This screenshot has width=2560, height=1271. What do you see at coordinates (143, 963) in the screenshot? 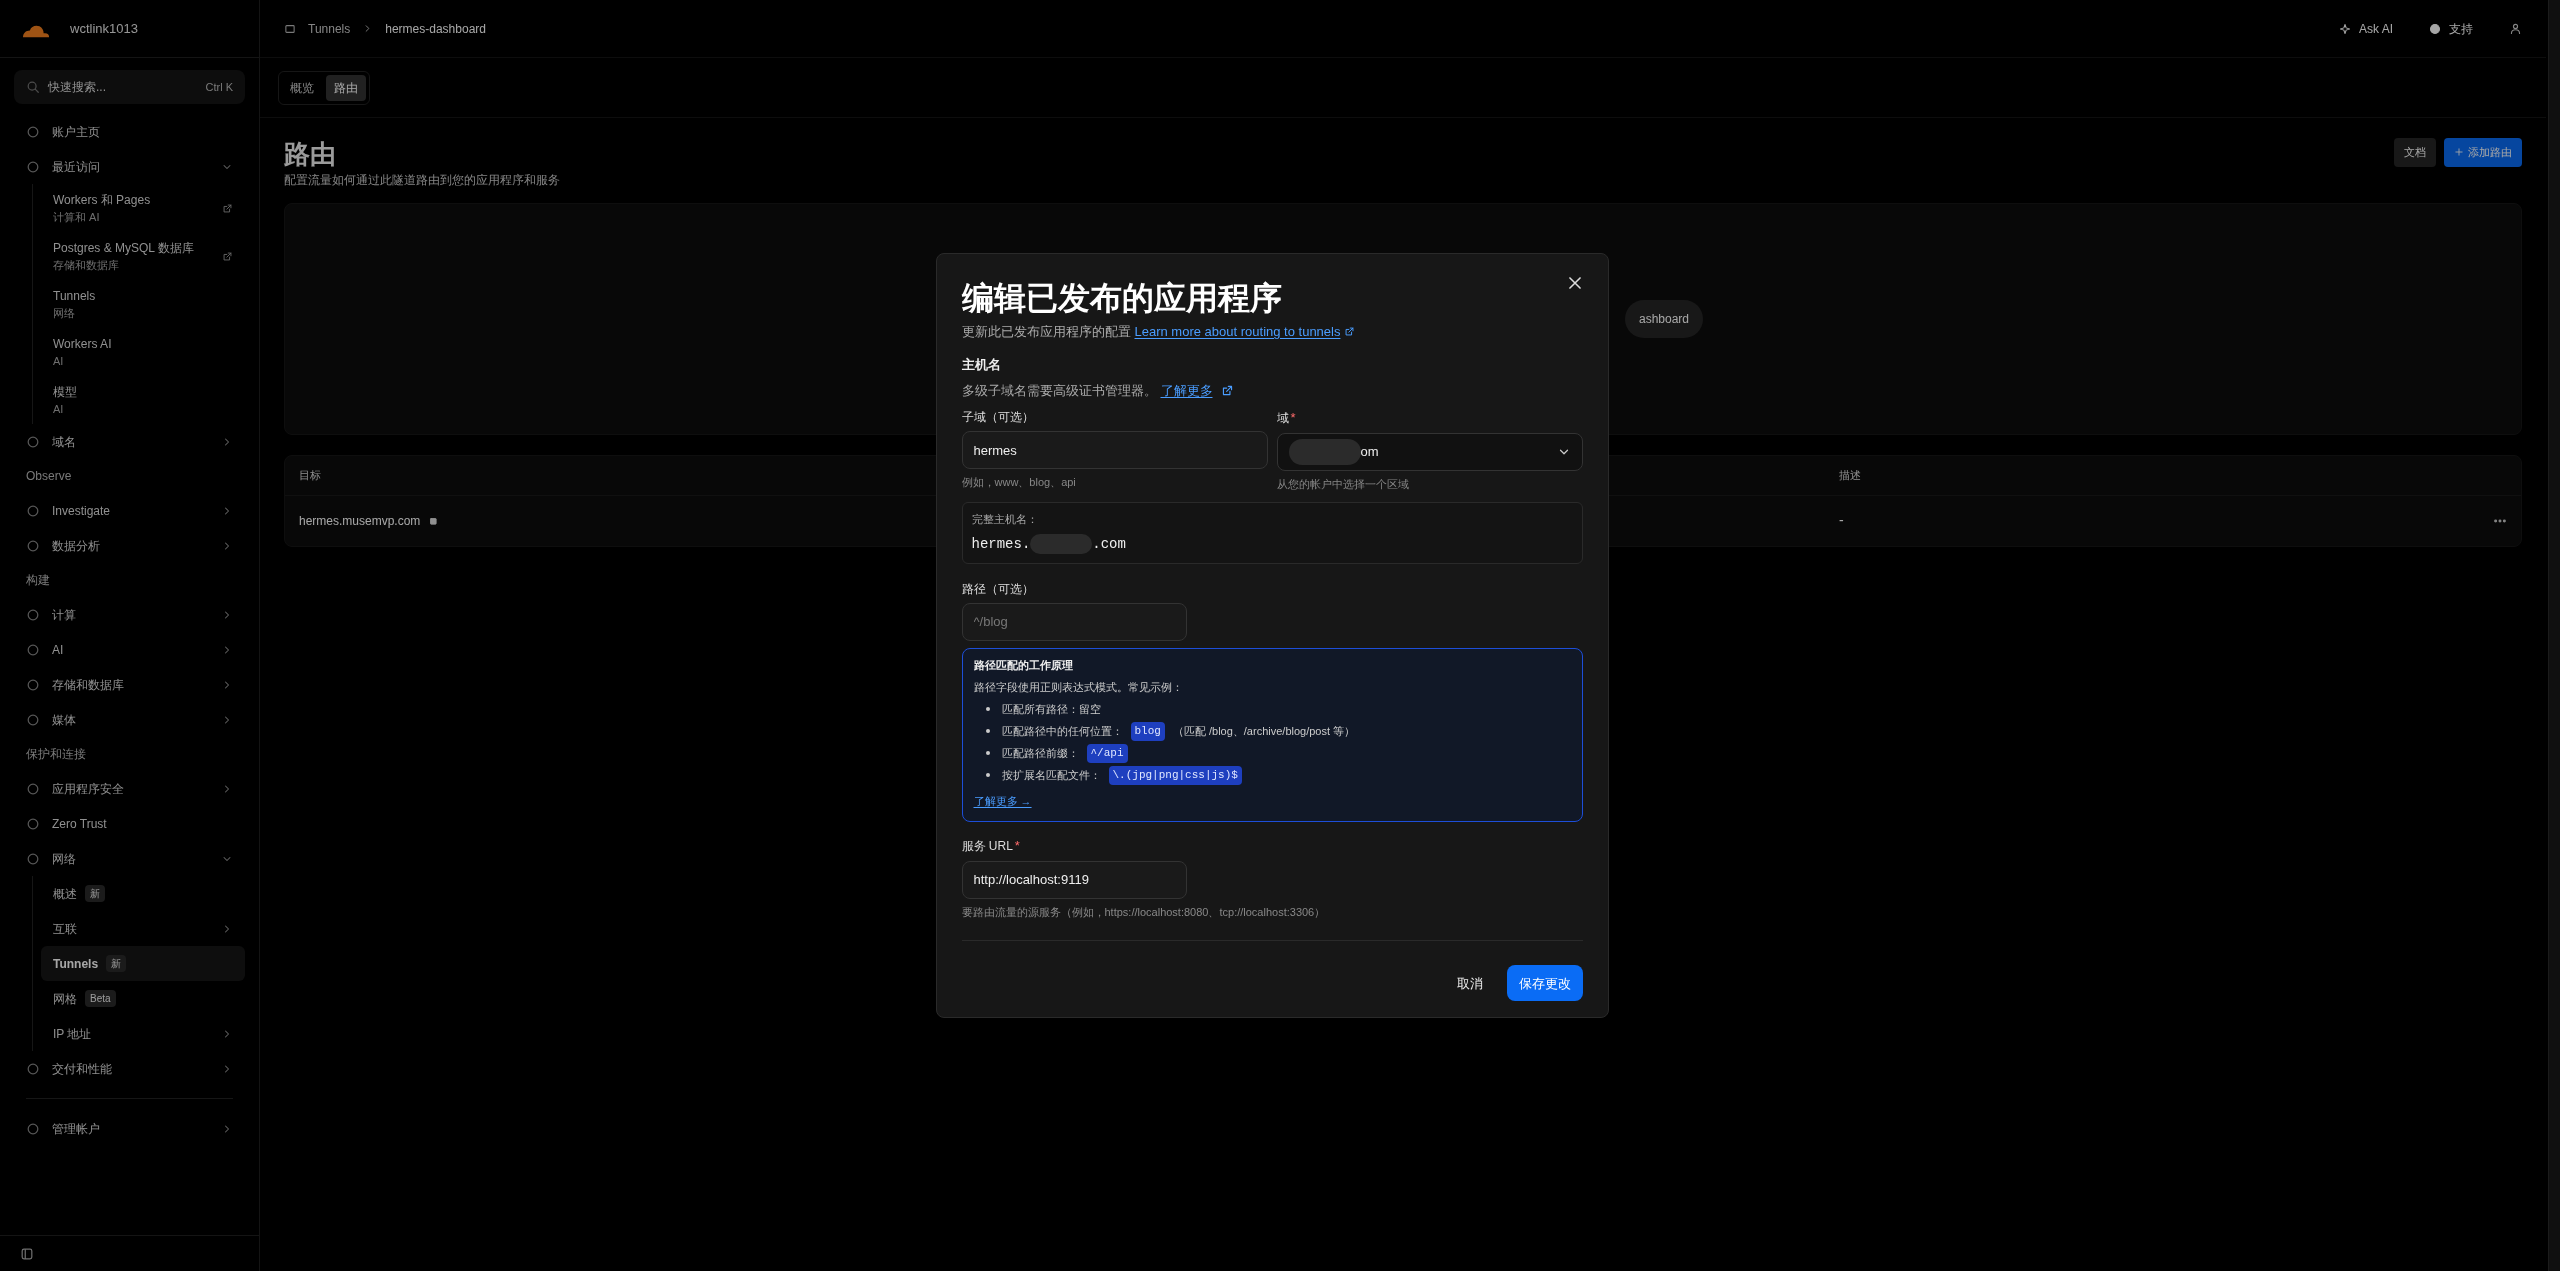
I see `sidebar-item: Tunnels 新` at bounding box center [143, 963].